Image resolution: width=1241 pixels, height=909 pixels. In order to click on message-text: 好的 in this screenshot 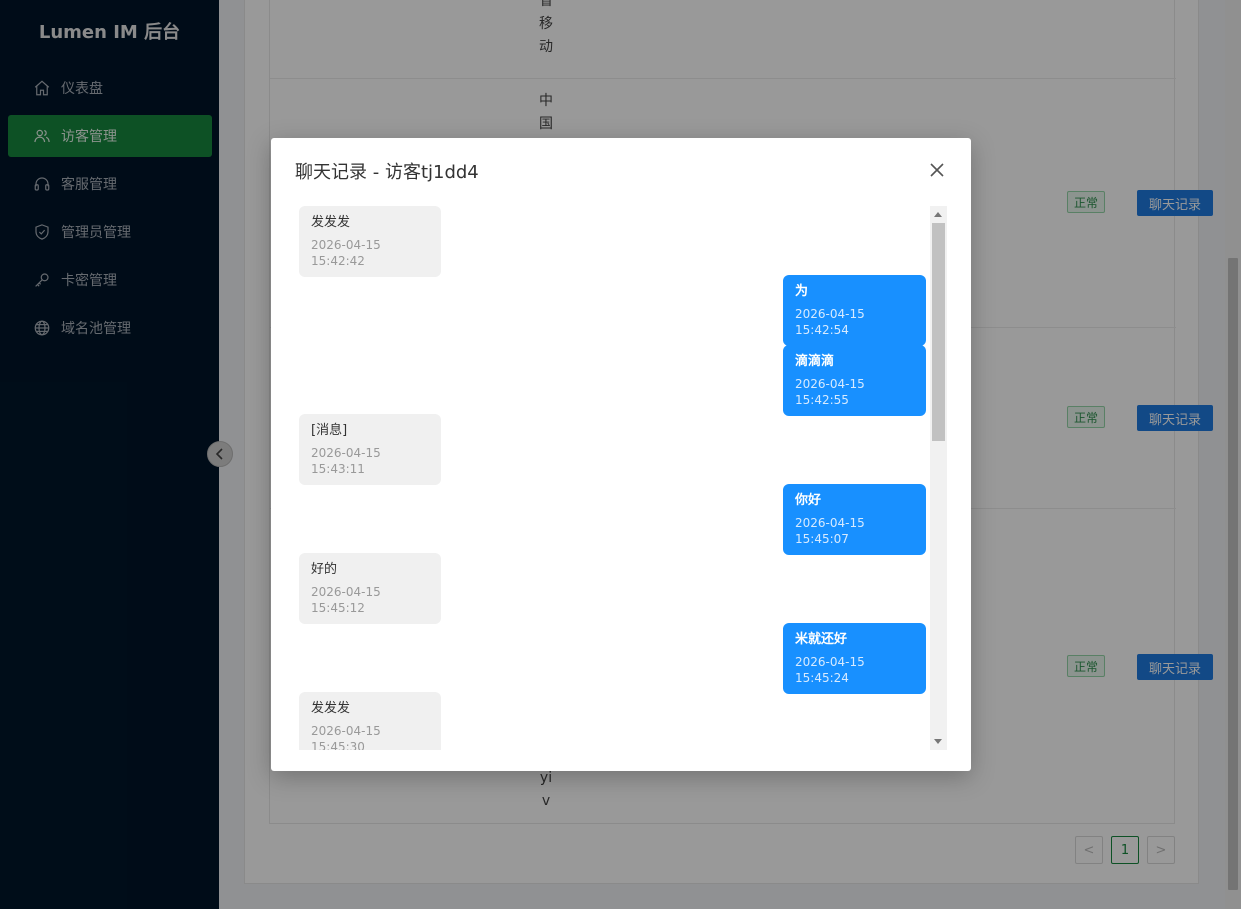, I will do `click(324, 569)`.